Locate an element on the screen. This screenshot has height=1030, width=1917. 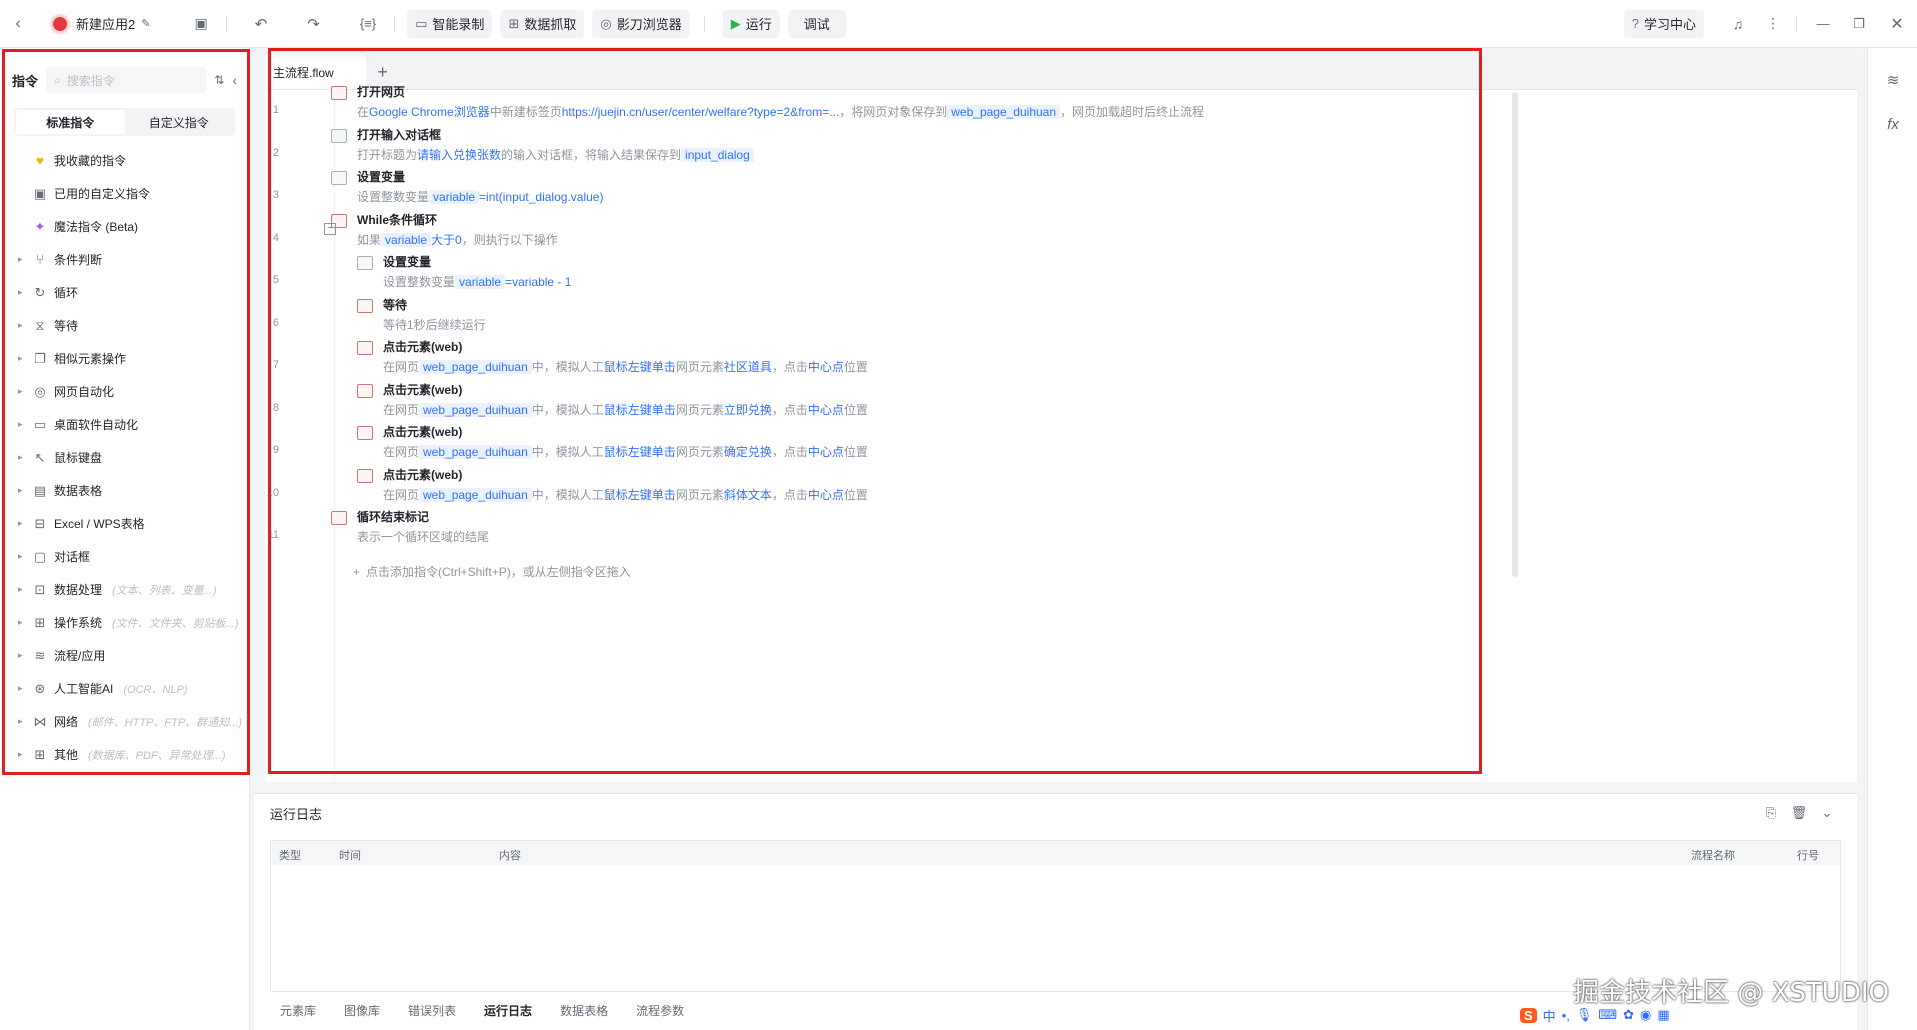
command-desc-part: =int(input_dialog.value) is located at coordinates (541, 197).